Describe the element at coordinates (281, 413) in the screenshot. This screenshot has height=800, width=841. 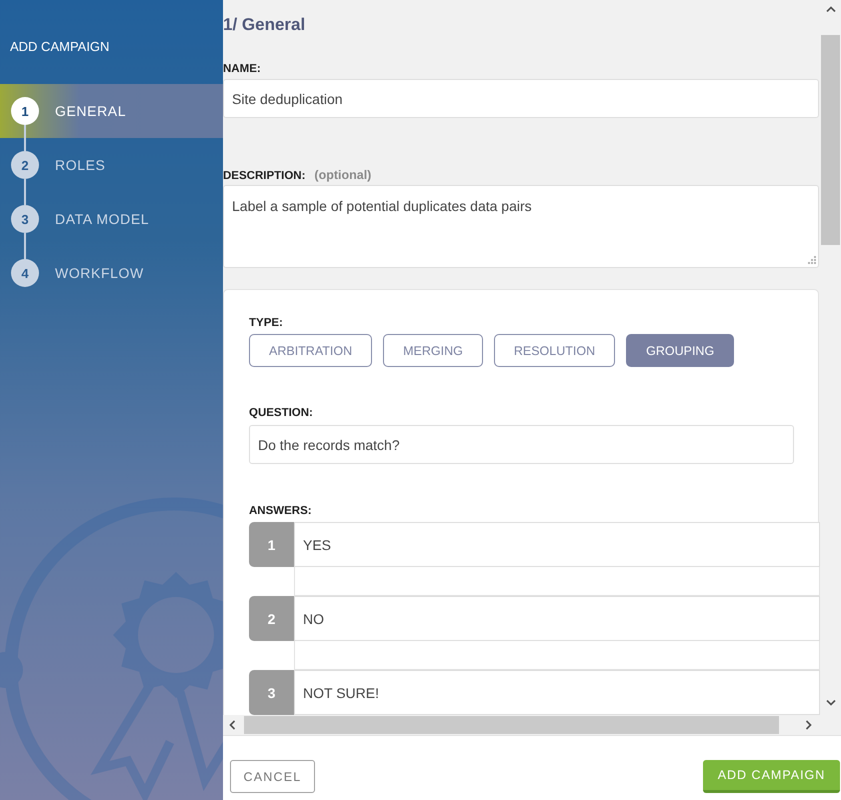
I see `field-label: QUESTION:` at that location.